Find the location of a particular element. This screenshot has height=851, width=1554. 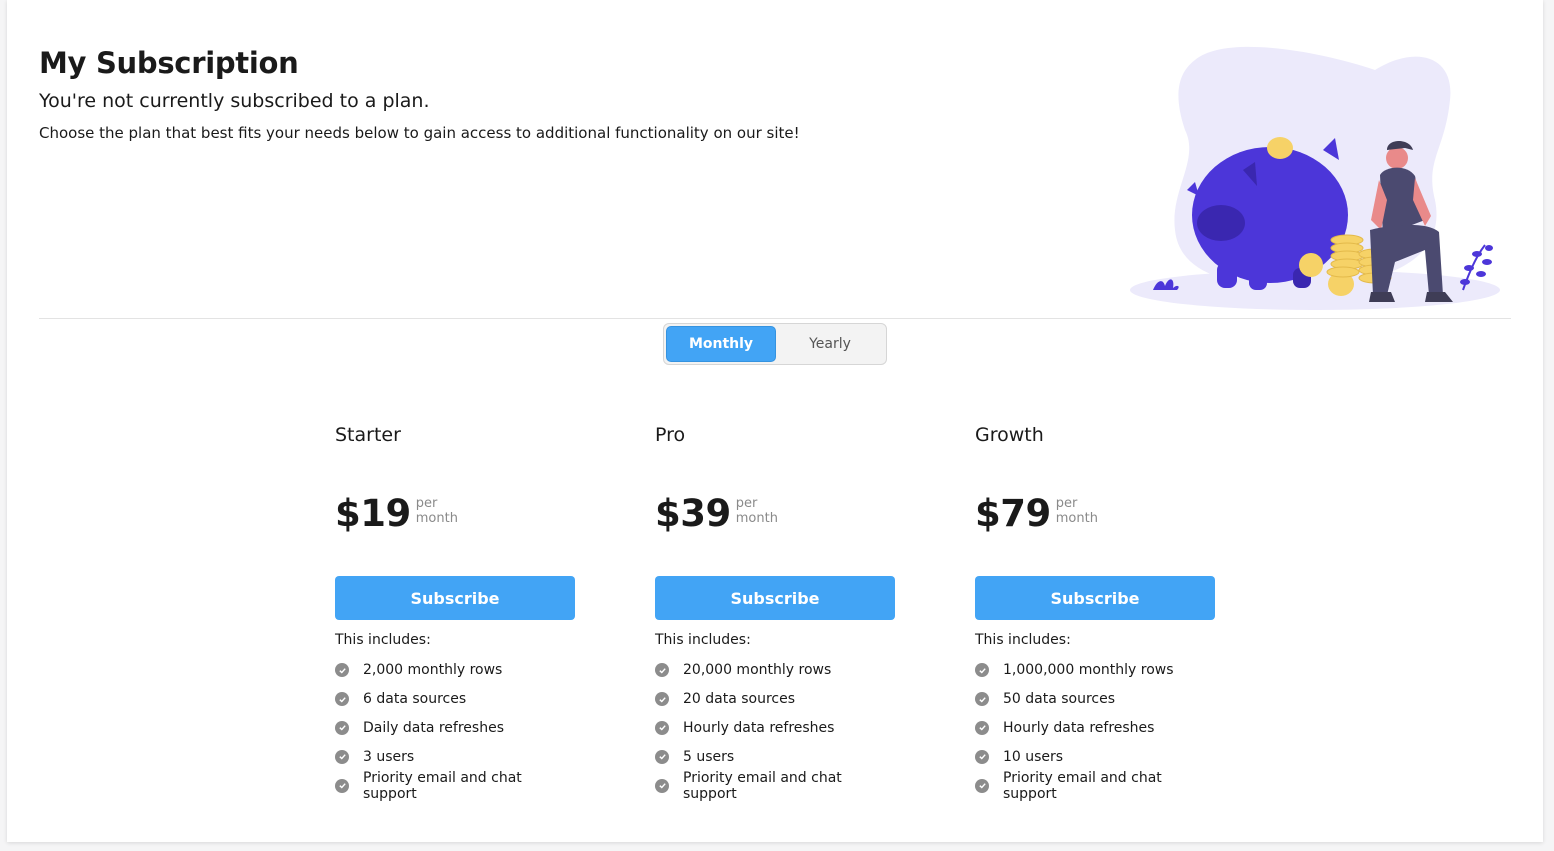

price-row: $39 per month is located at coordinates (775, 516).